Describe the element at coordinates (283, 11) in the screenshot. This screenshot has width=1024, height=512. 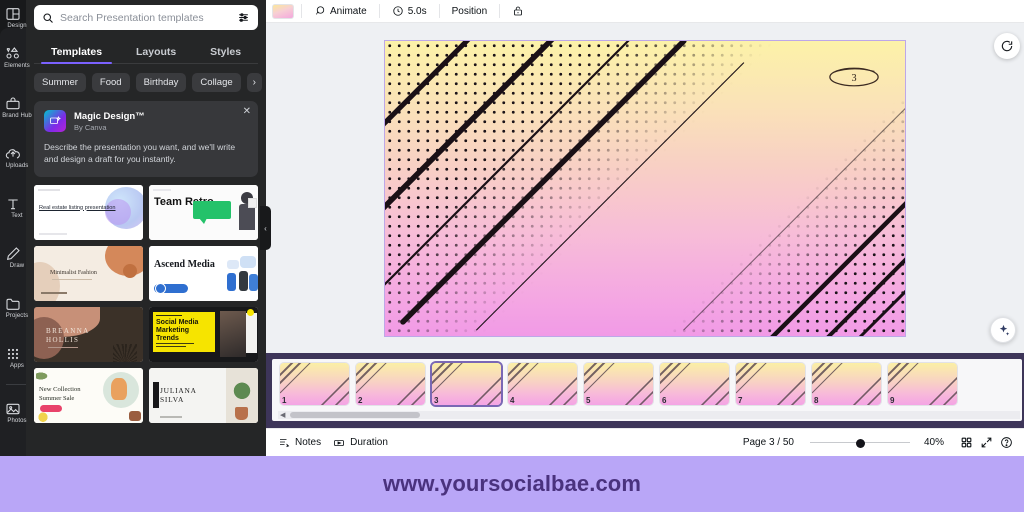
I see `gradient-swatch` at that location.